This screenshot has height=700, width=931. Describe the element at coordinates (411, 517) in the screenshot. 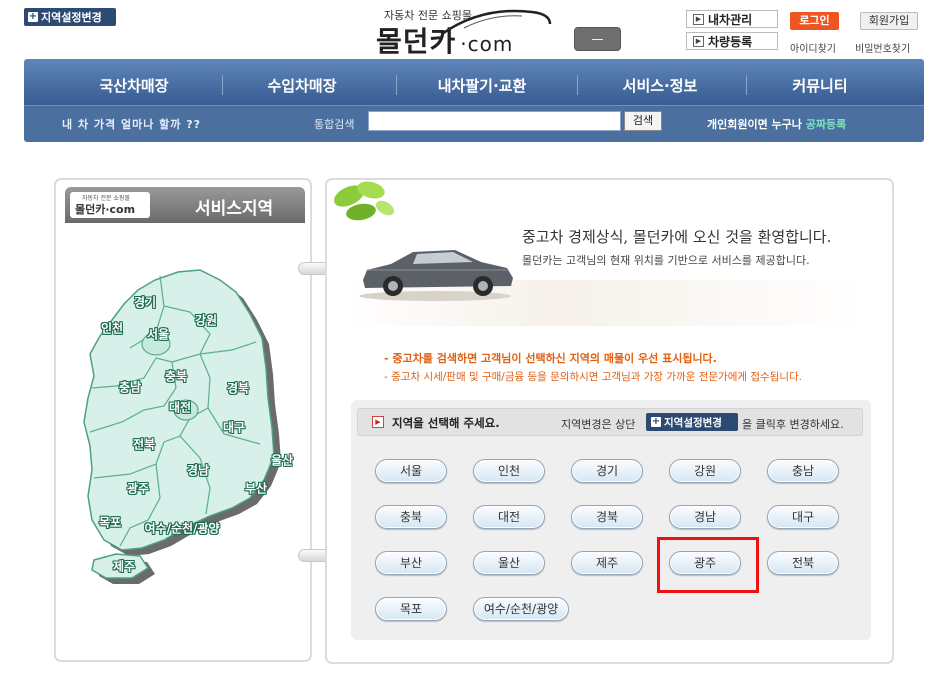

I see `region-button-chungbuk: 충북` at that location.